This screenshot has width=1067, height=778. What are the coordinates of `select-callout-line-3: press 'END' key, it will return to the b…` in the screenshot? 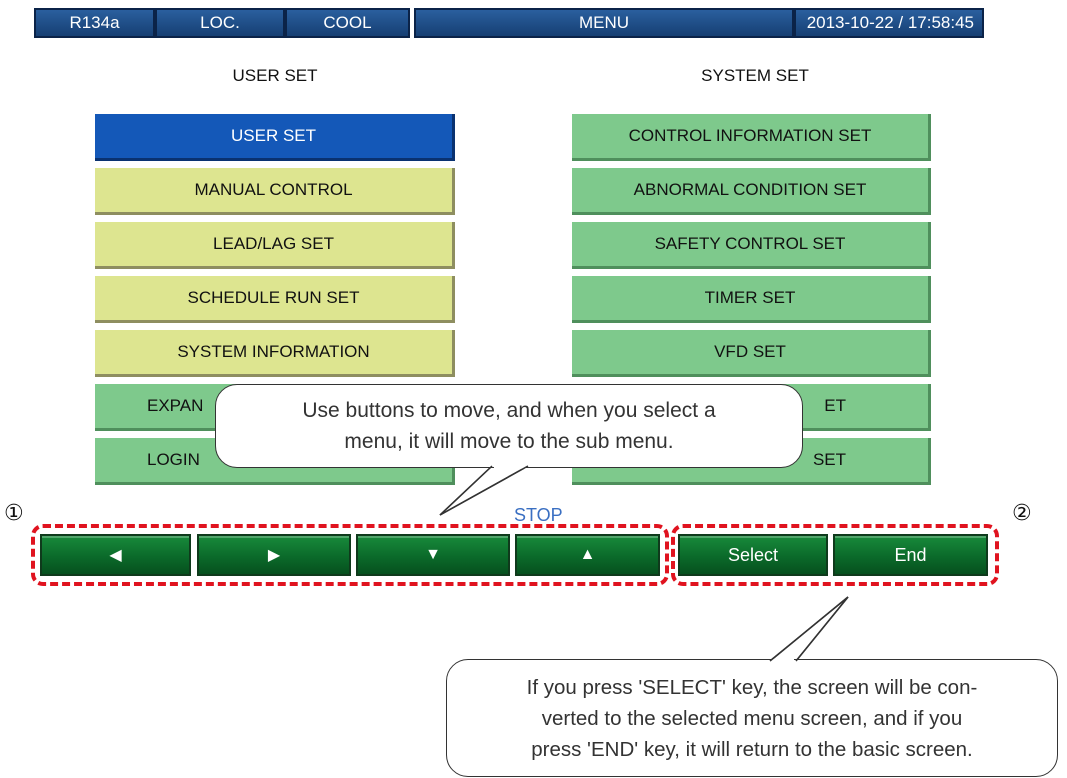 It's located at (752, 749).